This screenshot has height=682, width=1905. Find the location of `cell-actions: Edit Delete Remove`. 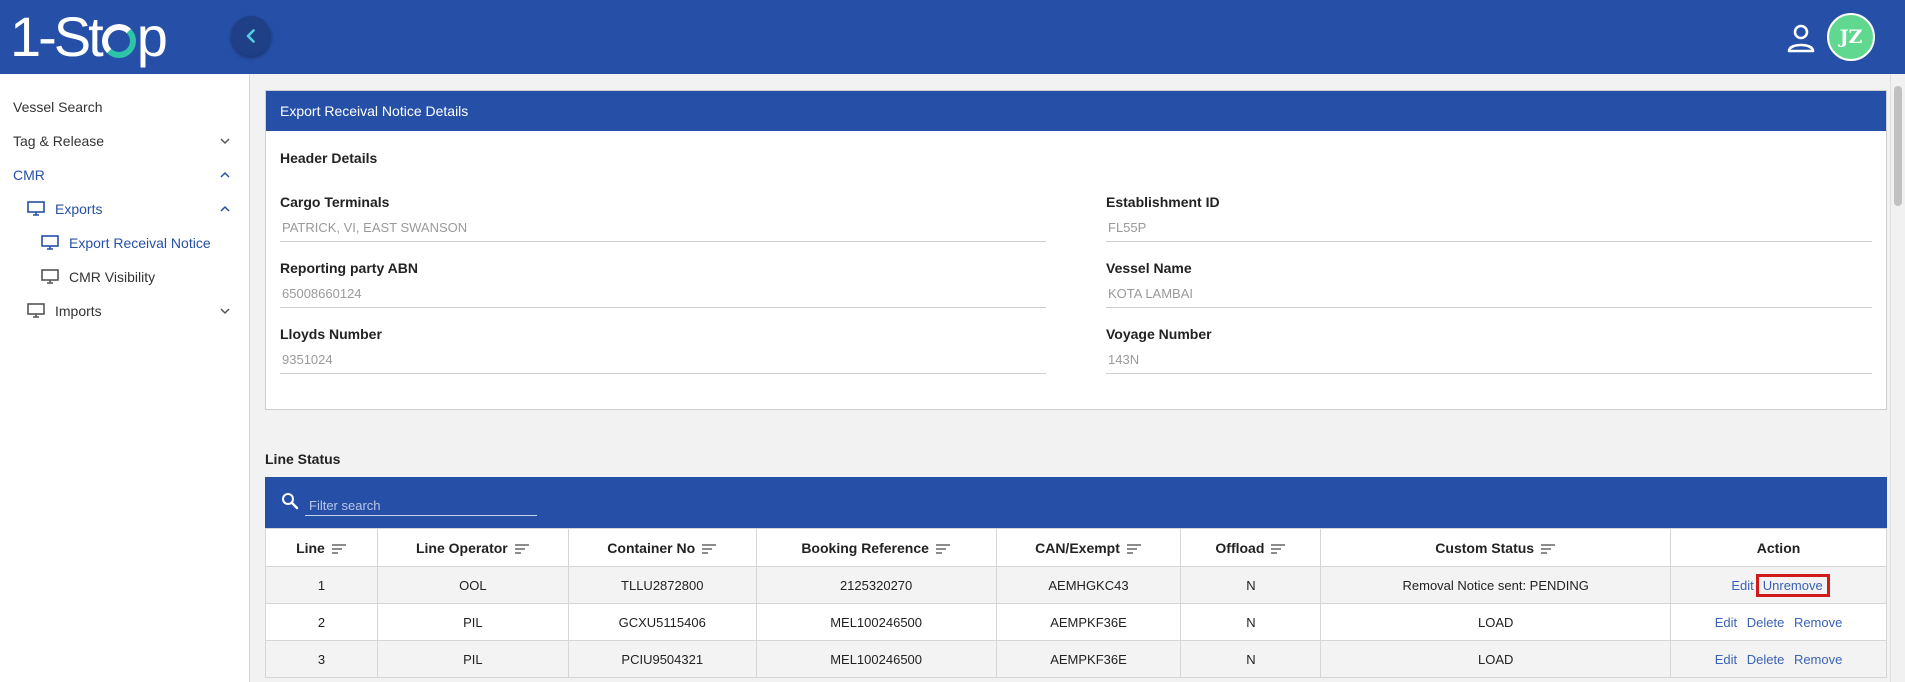

cell-actions: Edit Delete Remove is located at coordinates (1778, 622).